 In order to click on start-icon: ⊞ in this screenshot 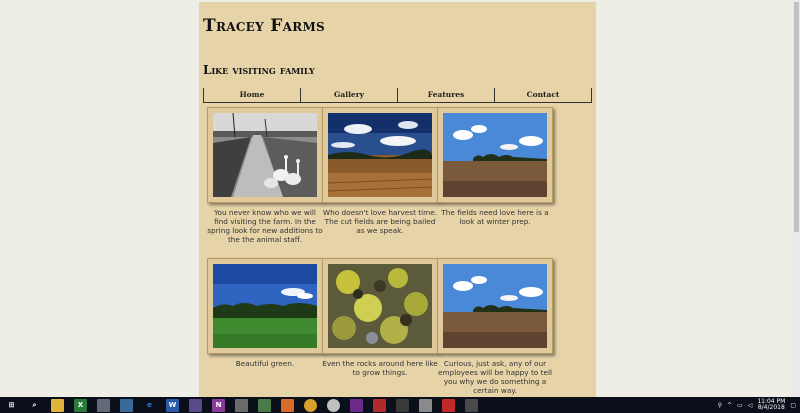, I will do `click(11, 405)`.